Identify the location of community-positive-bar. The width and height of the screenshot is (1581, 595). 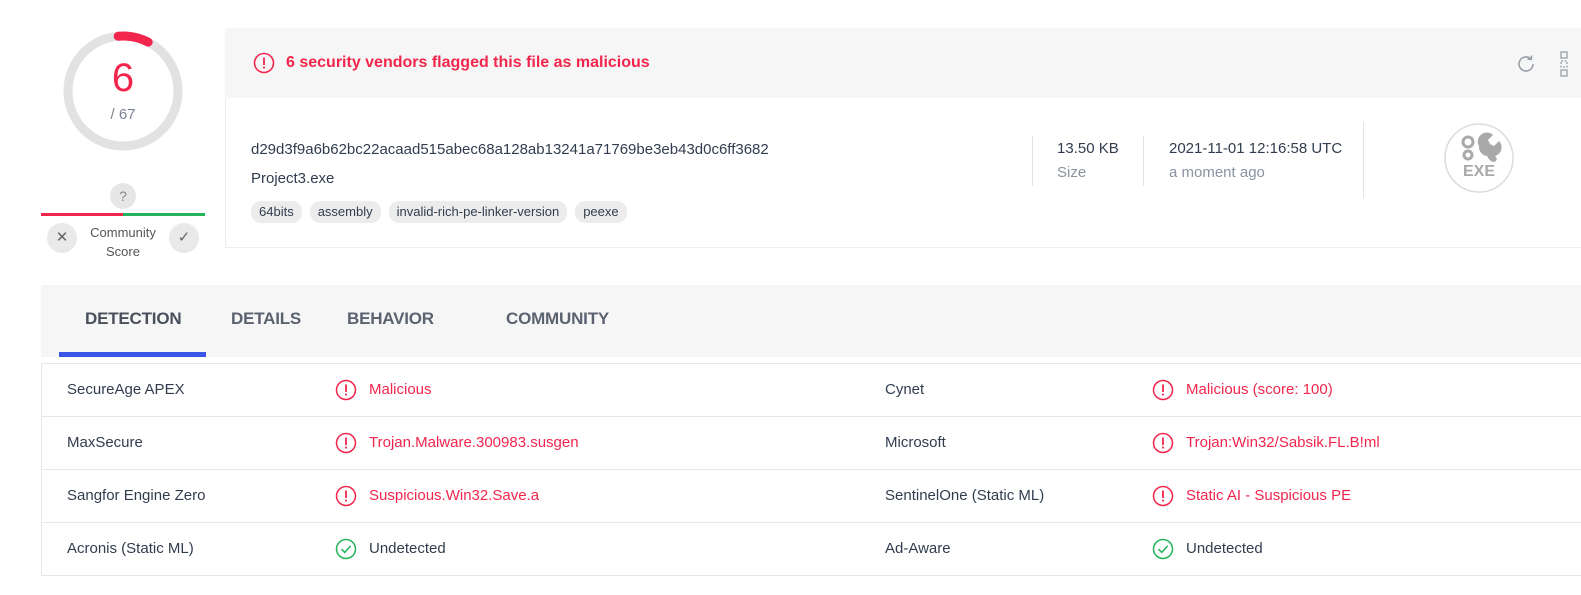
(164, 214).